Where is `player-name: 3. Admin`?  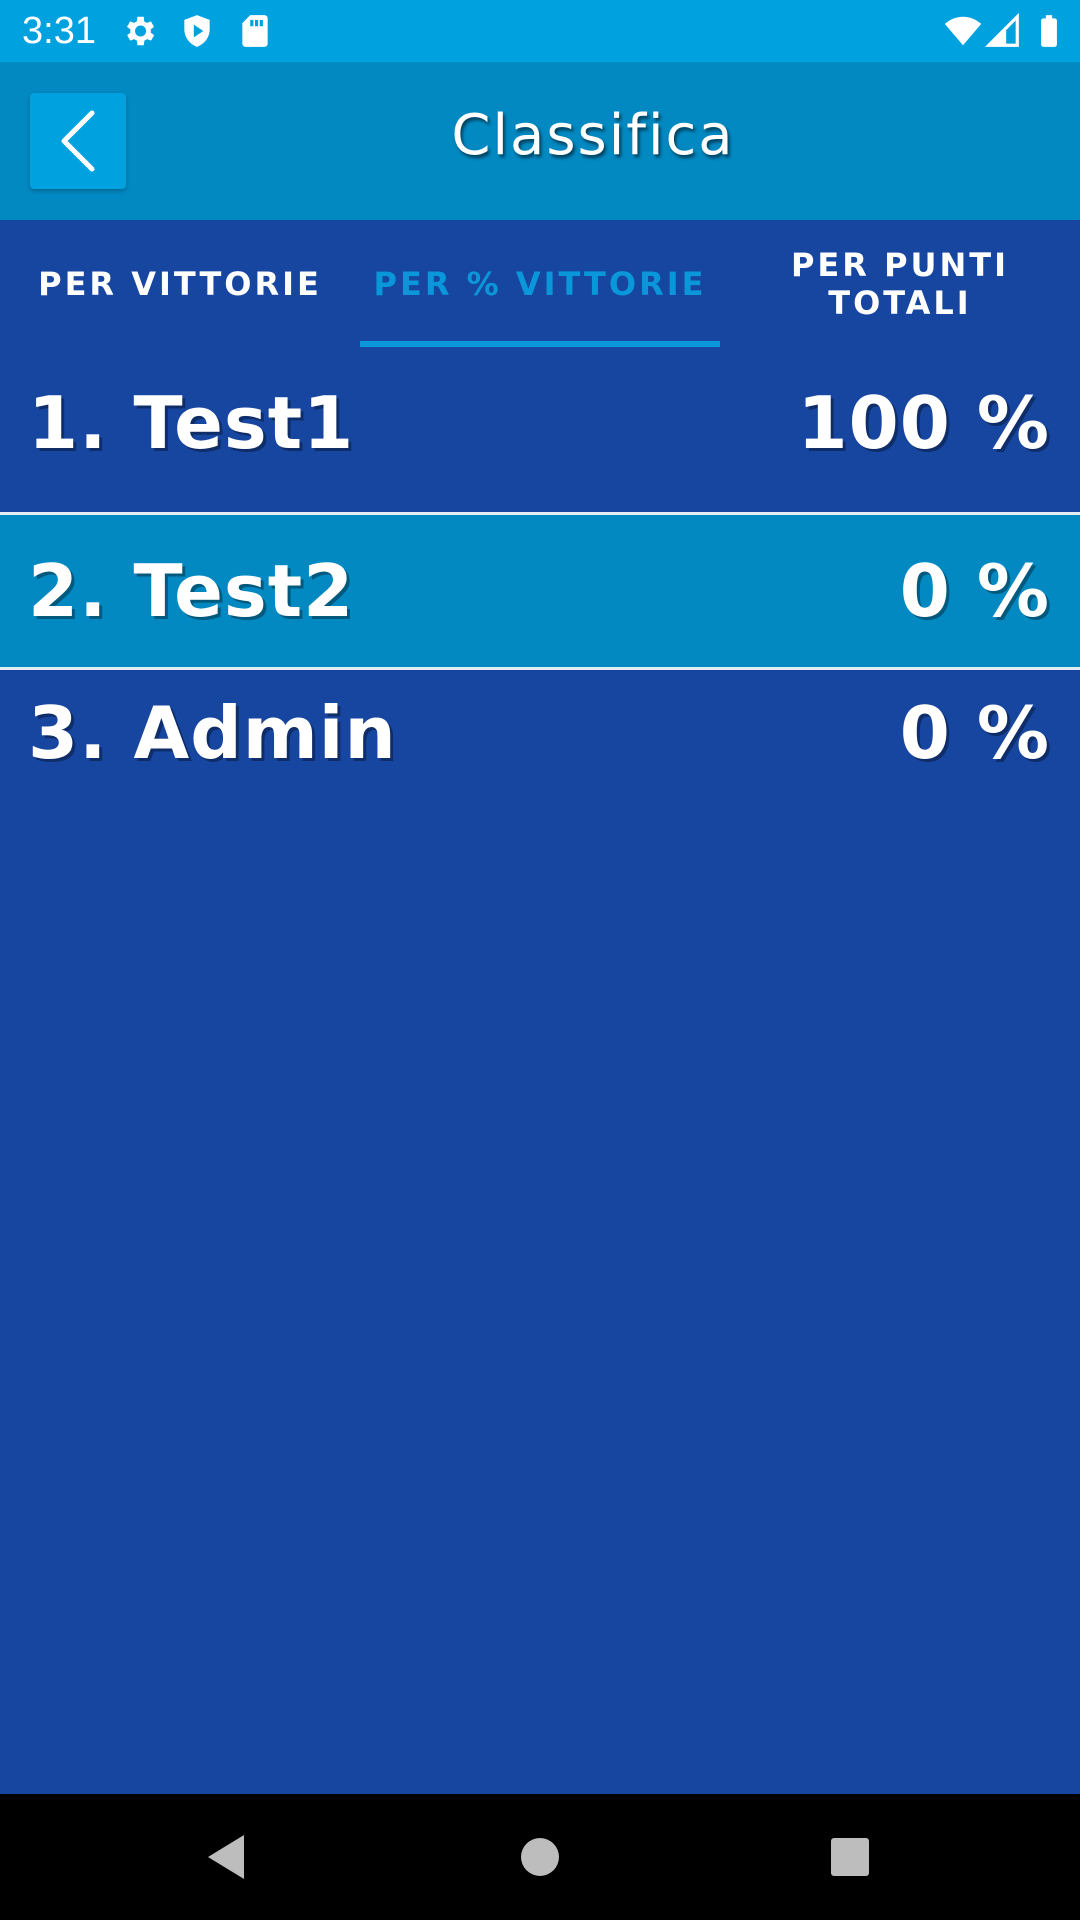
player-name: 3. Admin is located at coordinates (212, 733).